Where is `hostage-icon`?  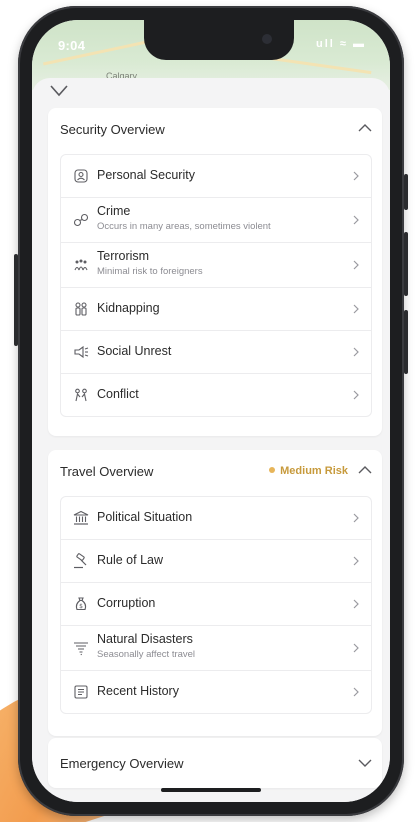
hostage-icon is located at coordinates (81, 309).